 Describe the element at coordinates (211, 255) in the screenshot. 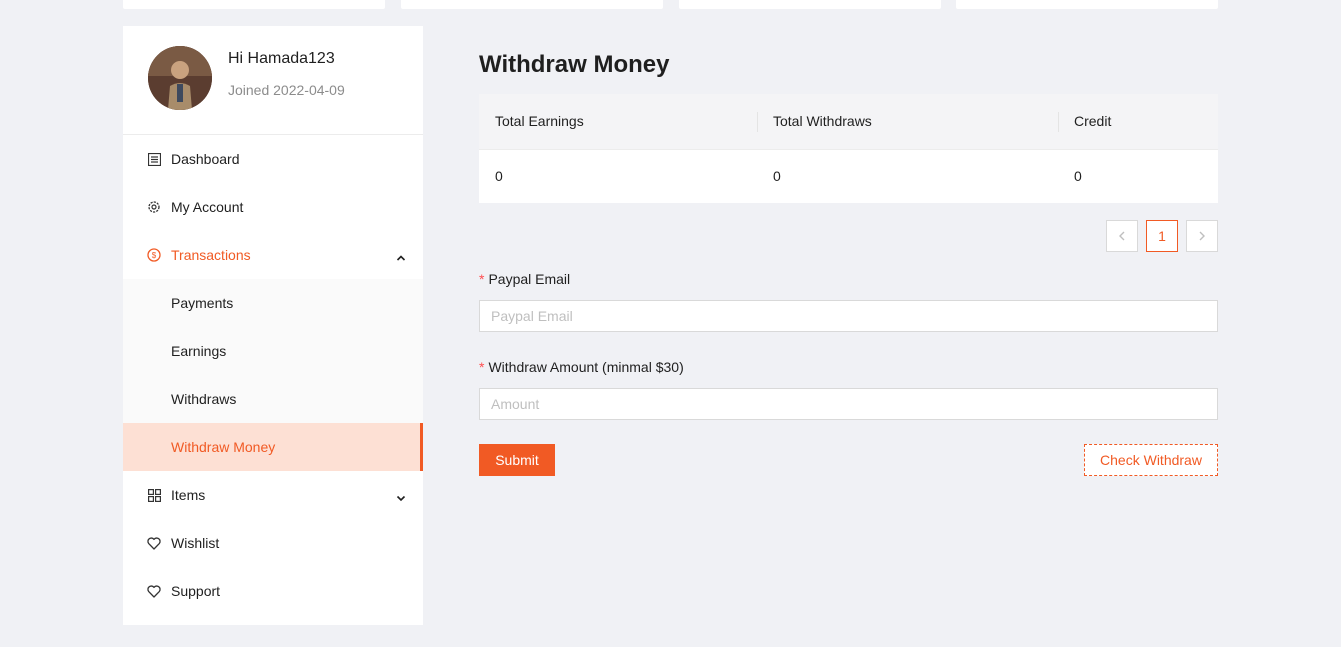

I see `sidebar-item-label: Transactions` at that location.